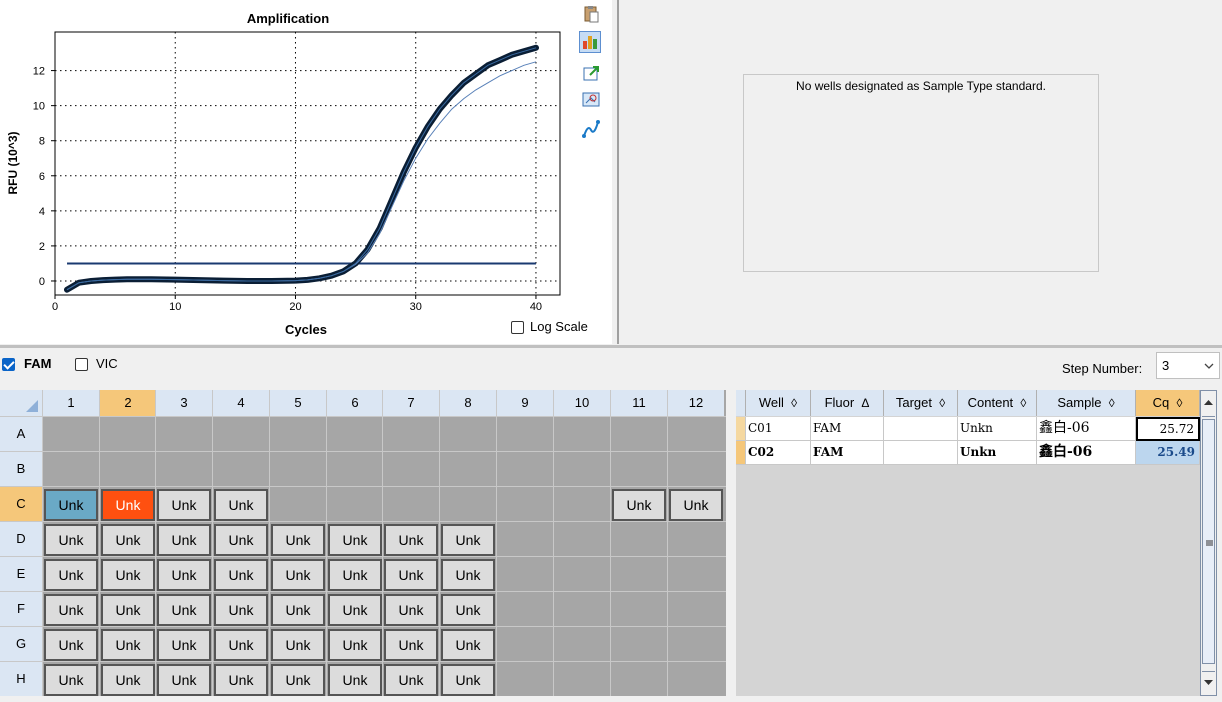 The height and width of the screenshot is (702, 1222). What do you see at coordinates (1208, 682) in the screenshot?
I see `scroll-down-icon` at bounding box center [1208, 682].